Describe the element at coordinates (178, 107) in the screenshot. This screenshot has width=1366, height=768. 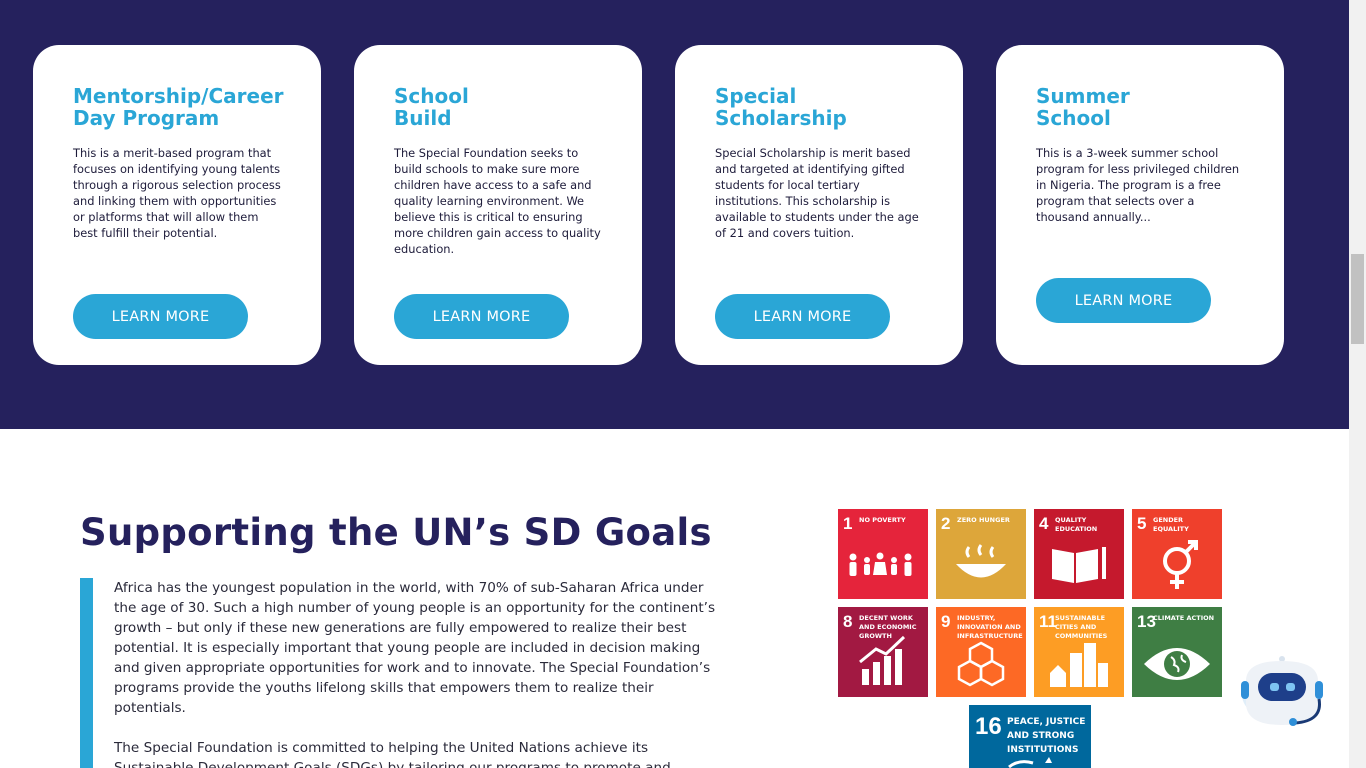
I see `program-title: Mentorship/Career Day Program` at that location.